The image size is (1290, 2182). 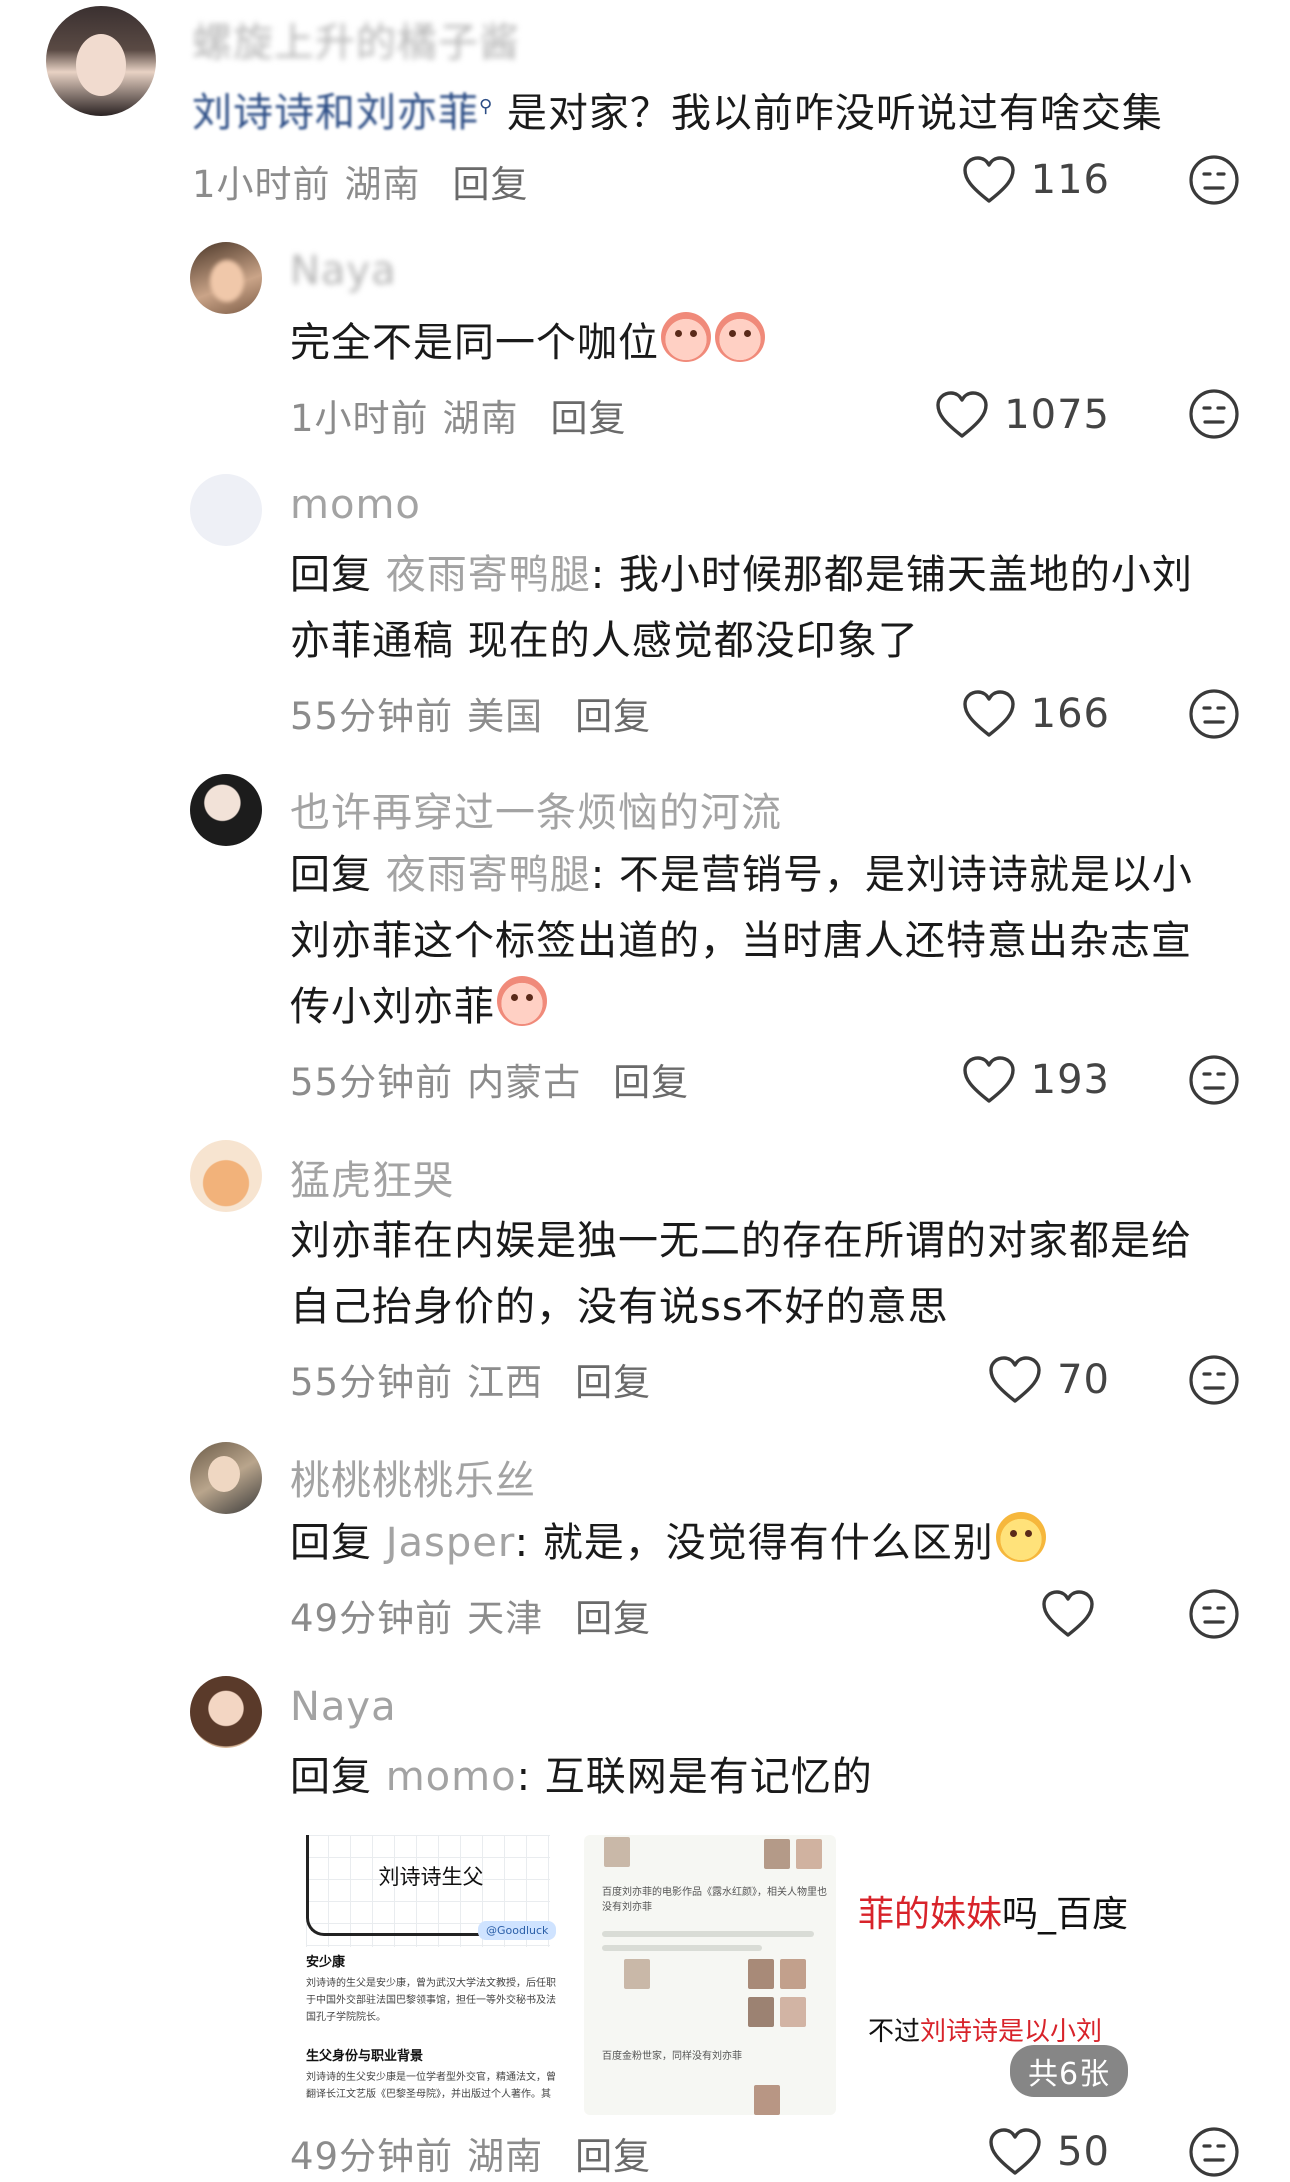 I want to click on like-button: 1075, so click(x=1022, y=415).